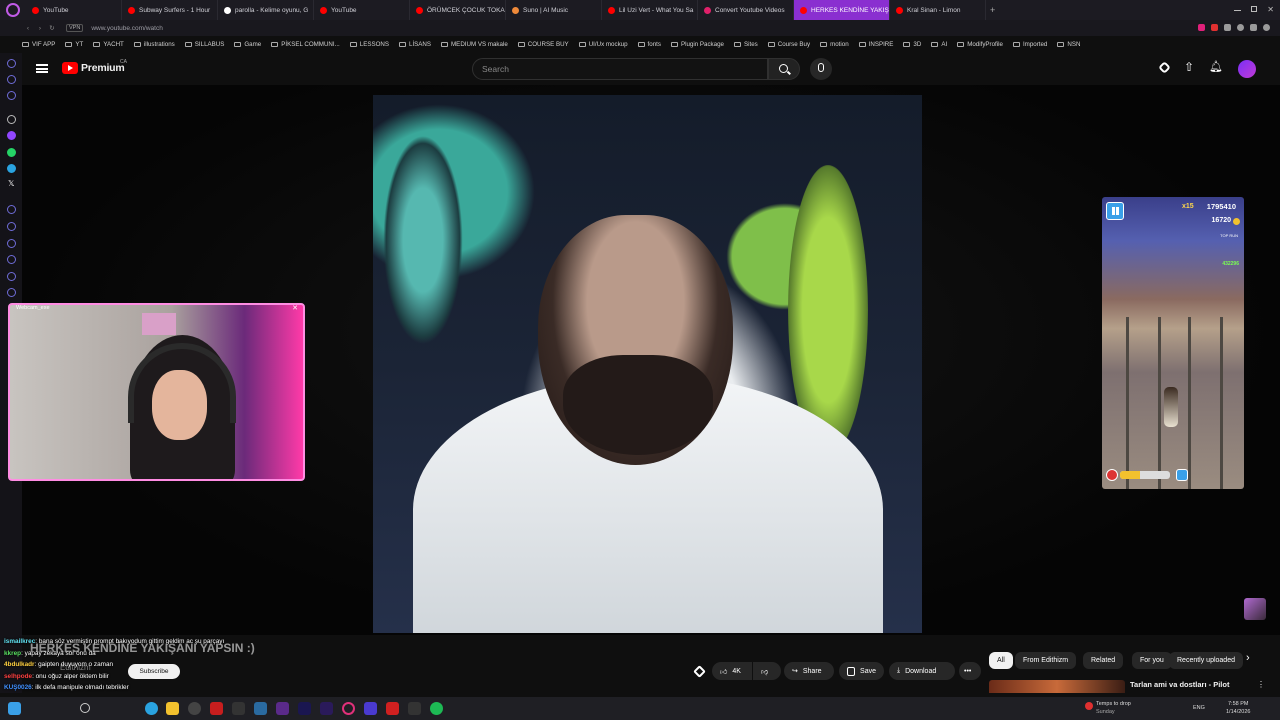  What do you see at coordinates (939, 44) in the screenshot?
I see `bookmark-item: AI` at bounding box center [939, 44].